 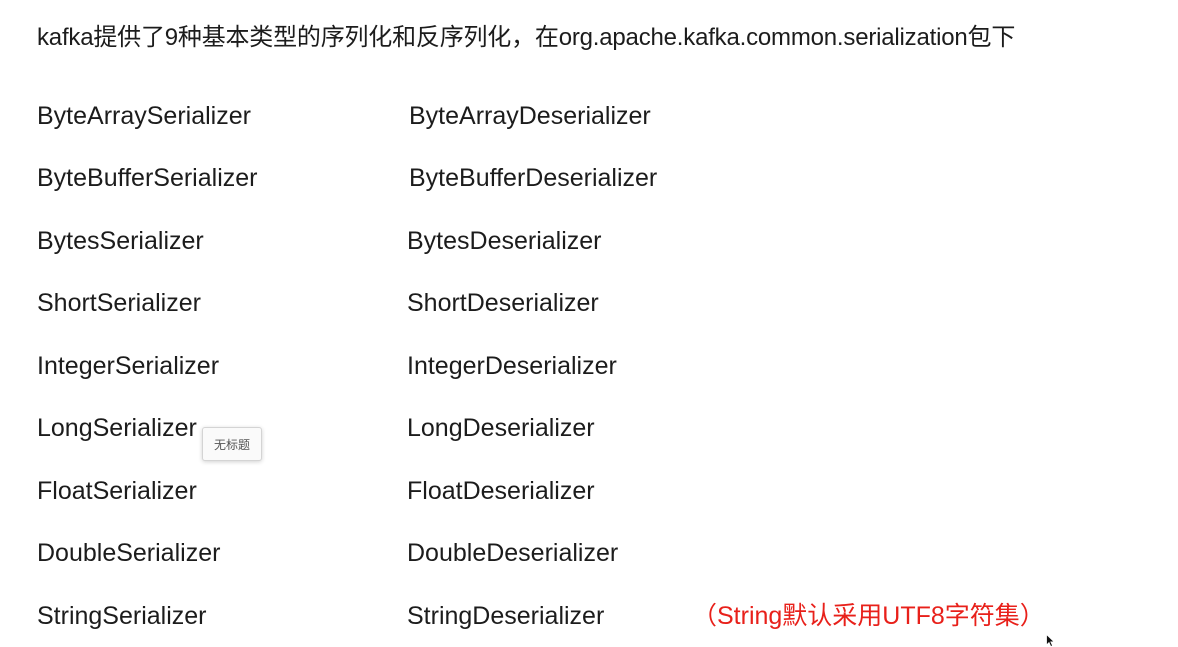 What do you see at coordinates (503, 303) in the screenshot?
I see `deserializer-name: ShortDeserializer` at bounding box center [503, 303].